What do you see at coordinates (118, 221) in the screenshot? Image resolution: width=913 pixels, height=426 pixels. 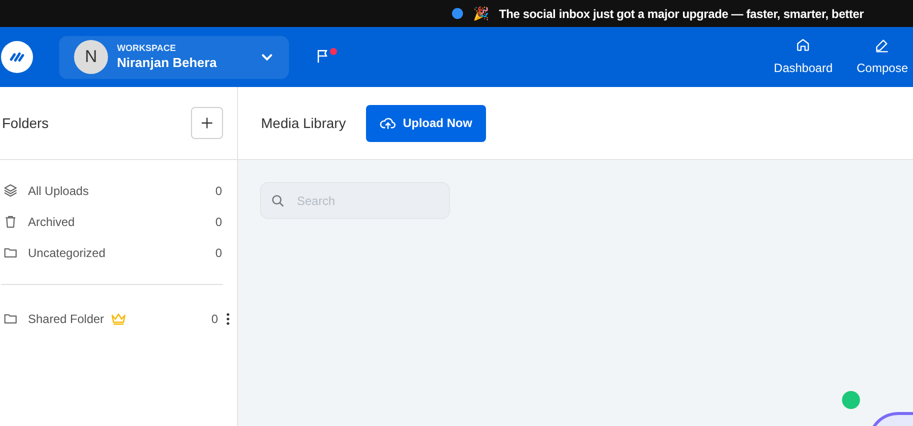 I see `folder-item: Archived 0` at bounding box center [118, 221].